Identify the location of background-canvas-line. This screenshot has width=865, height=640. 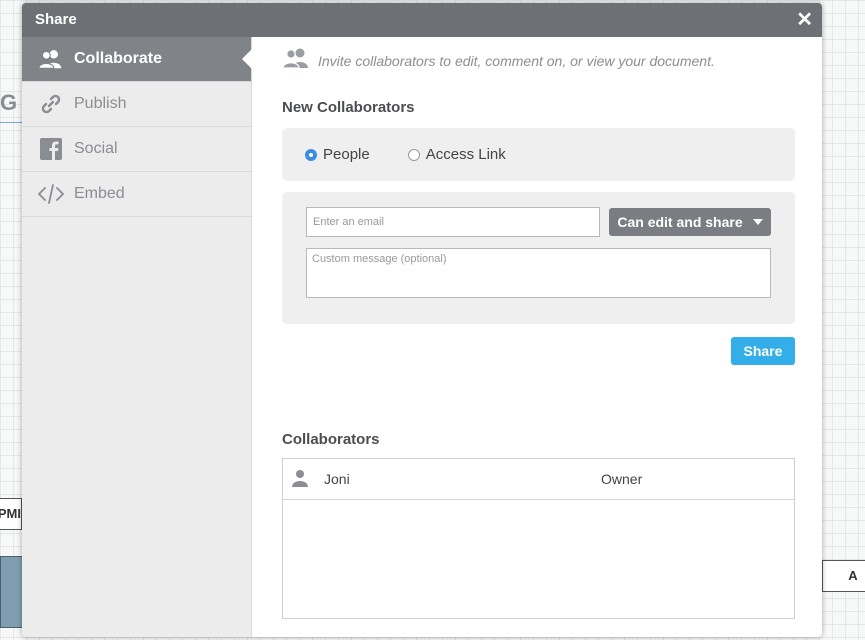
(11, 122).